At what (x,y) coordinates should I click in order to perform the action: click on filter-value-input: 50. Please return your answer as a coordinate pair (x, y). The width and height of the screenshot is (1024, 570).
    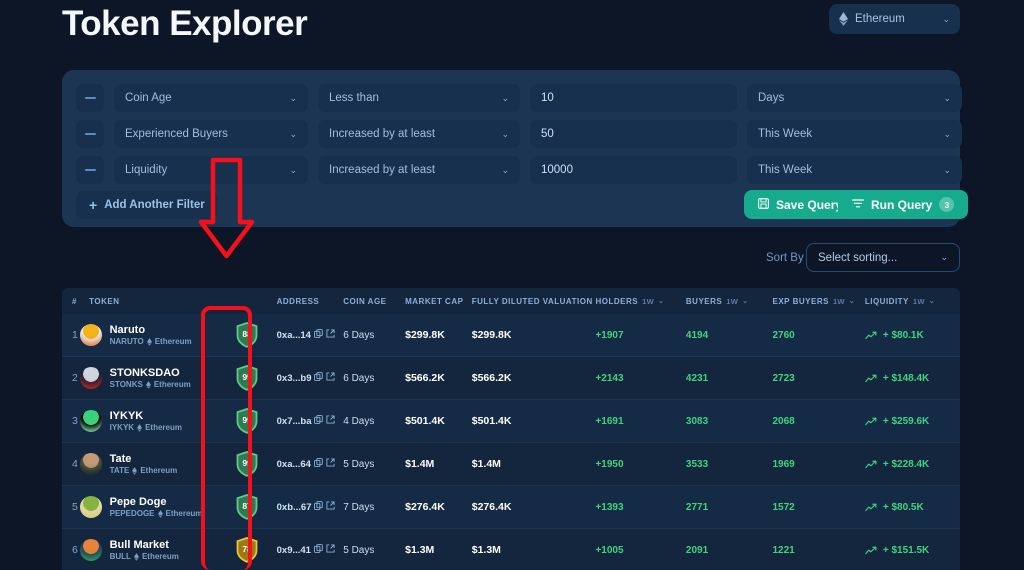
    Looking at the image, I should click on (633, 134).